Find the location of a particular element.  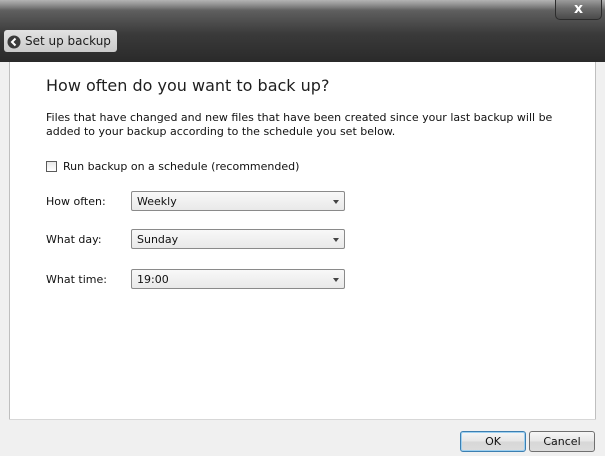

page-heading: How often do you want to back up? is located at coordinates (188, 85).